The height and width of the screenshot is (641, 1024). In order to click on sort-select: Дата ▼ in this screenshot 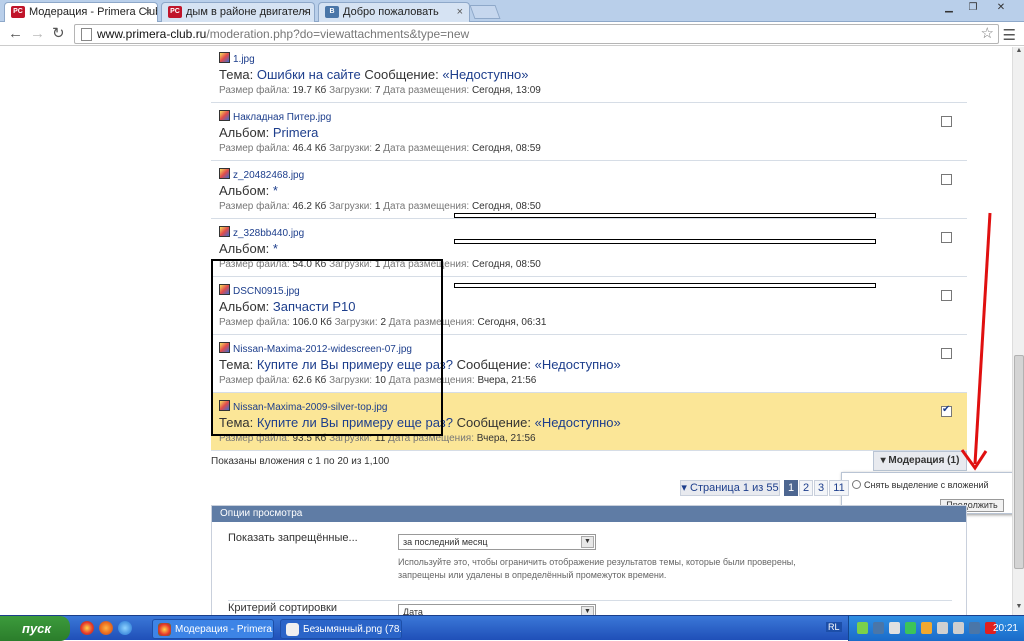, I will do `click(497, 609)`.